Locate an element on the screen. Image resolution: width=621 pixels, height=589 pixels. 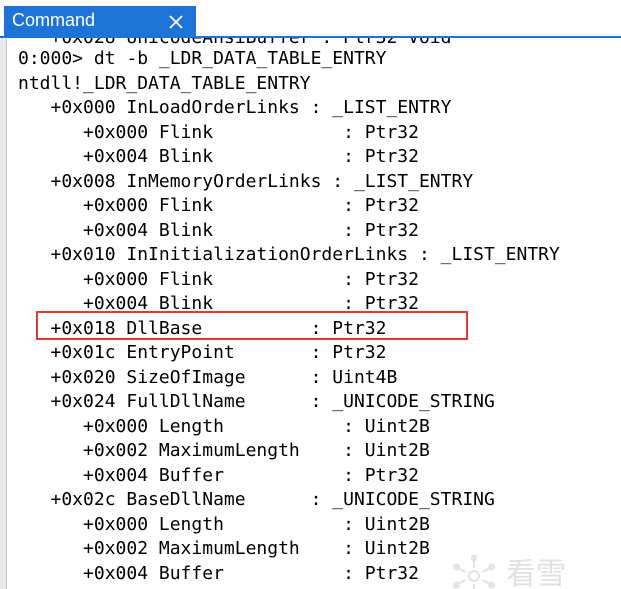
kanxue-watermark: 看雪 is located at coordinates (529, 569).